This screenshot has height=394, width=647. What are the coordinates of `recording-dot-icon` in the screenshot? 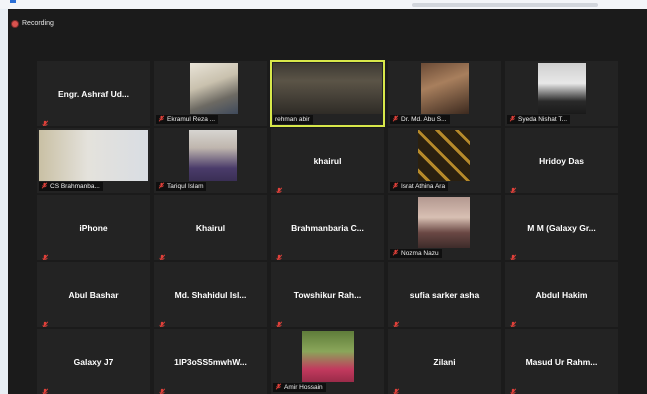 It's located at (15, 23).